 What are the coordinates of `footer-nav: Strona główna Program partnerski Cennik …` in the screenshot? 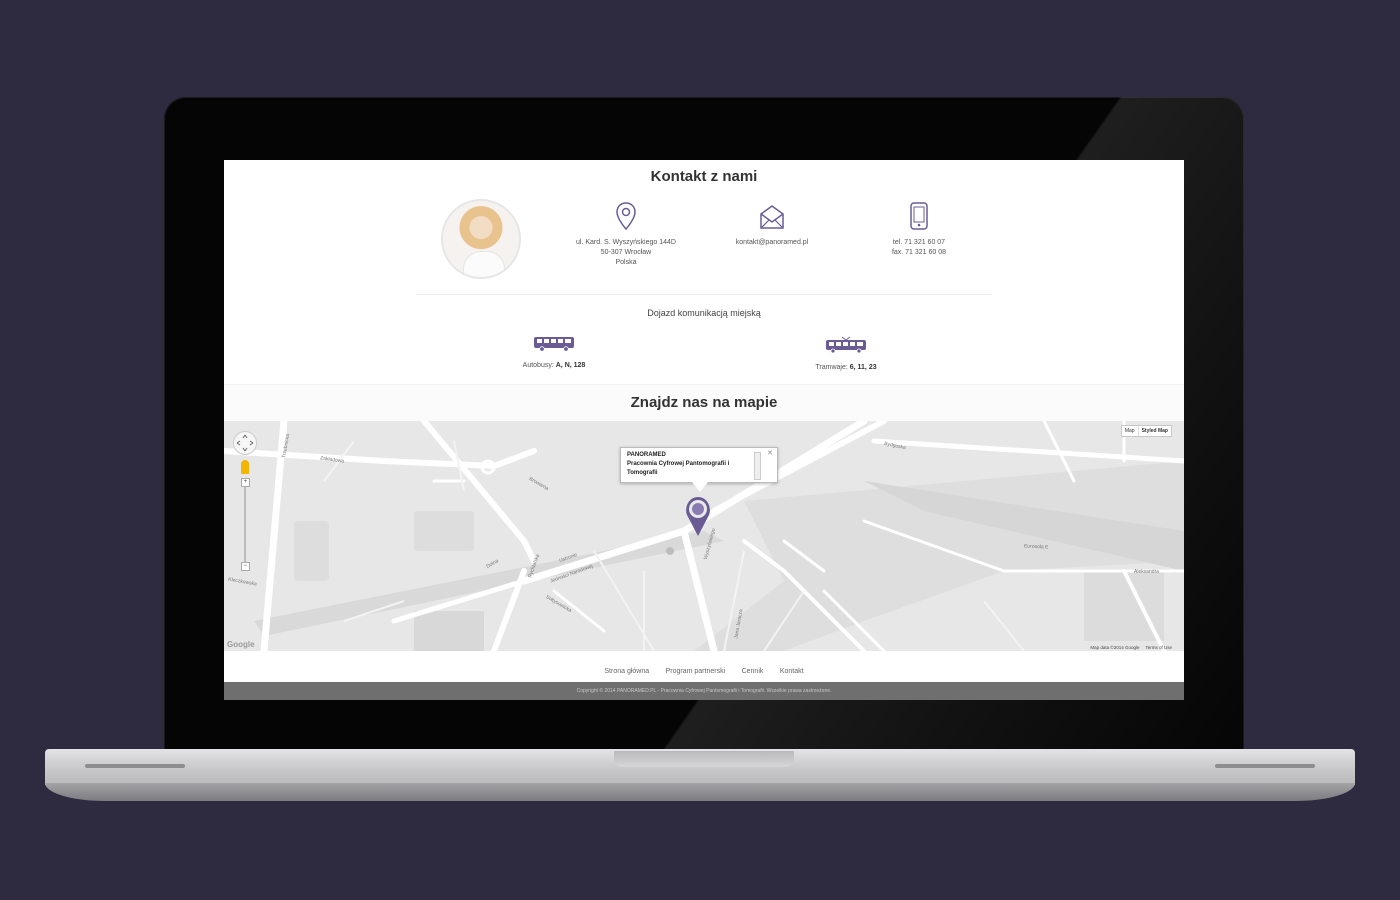 It's located at (704, 669).